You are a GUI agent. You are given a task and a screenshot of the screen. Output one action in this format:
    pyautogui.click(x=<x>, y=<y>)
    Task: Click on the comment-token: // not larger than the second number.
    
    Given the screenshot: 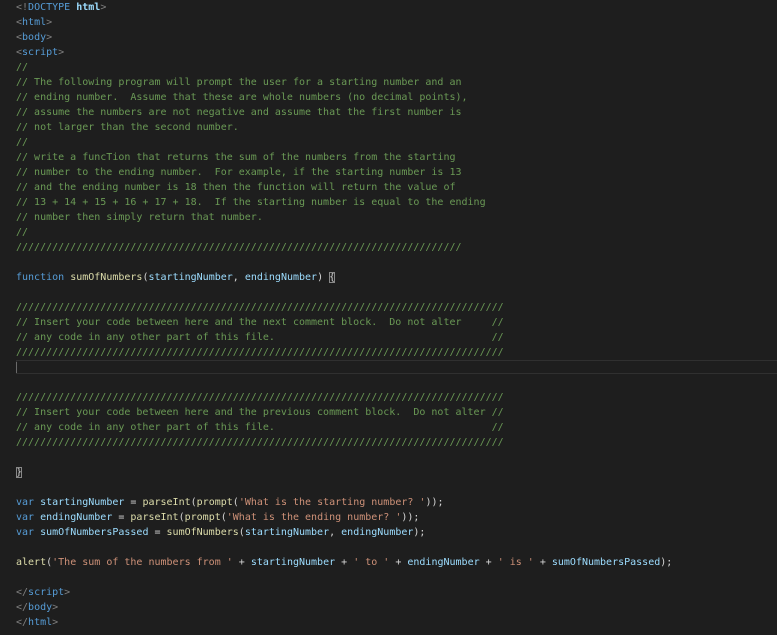 What is the action you would take?
    pyautogui.click(x=127, y=127)
    